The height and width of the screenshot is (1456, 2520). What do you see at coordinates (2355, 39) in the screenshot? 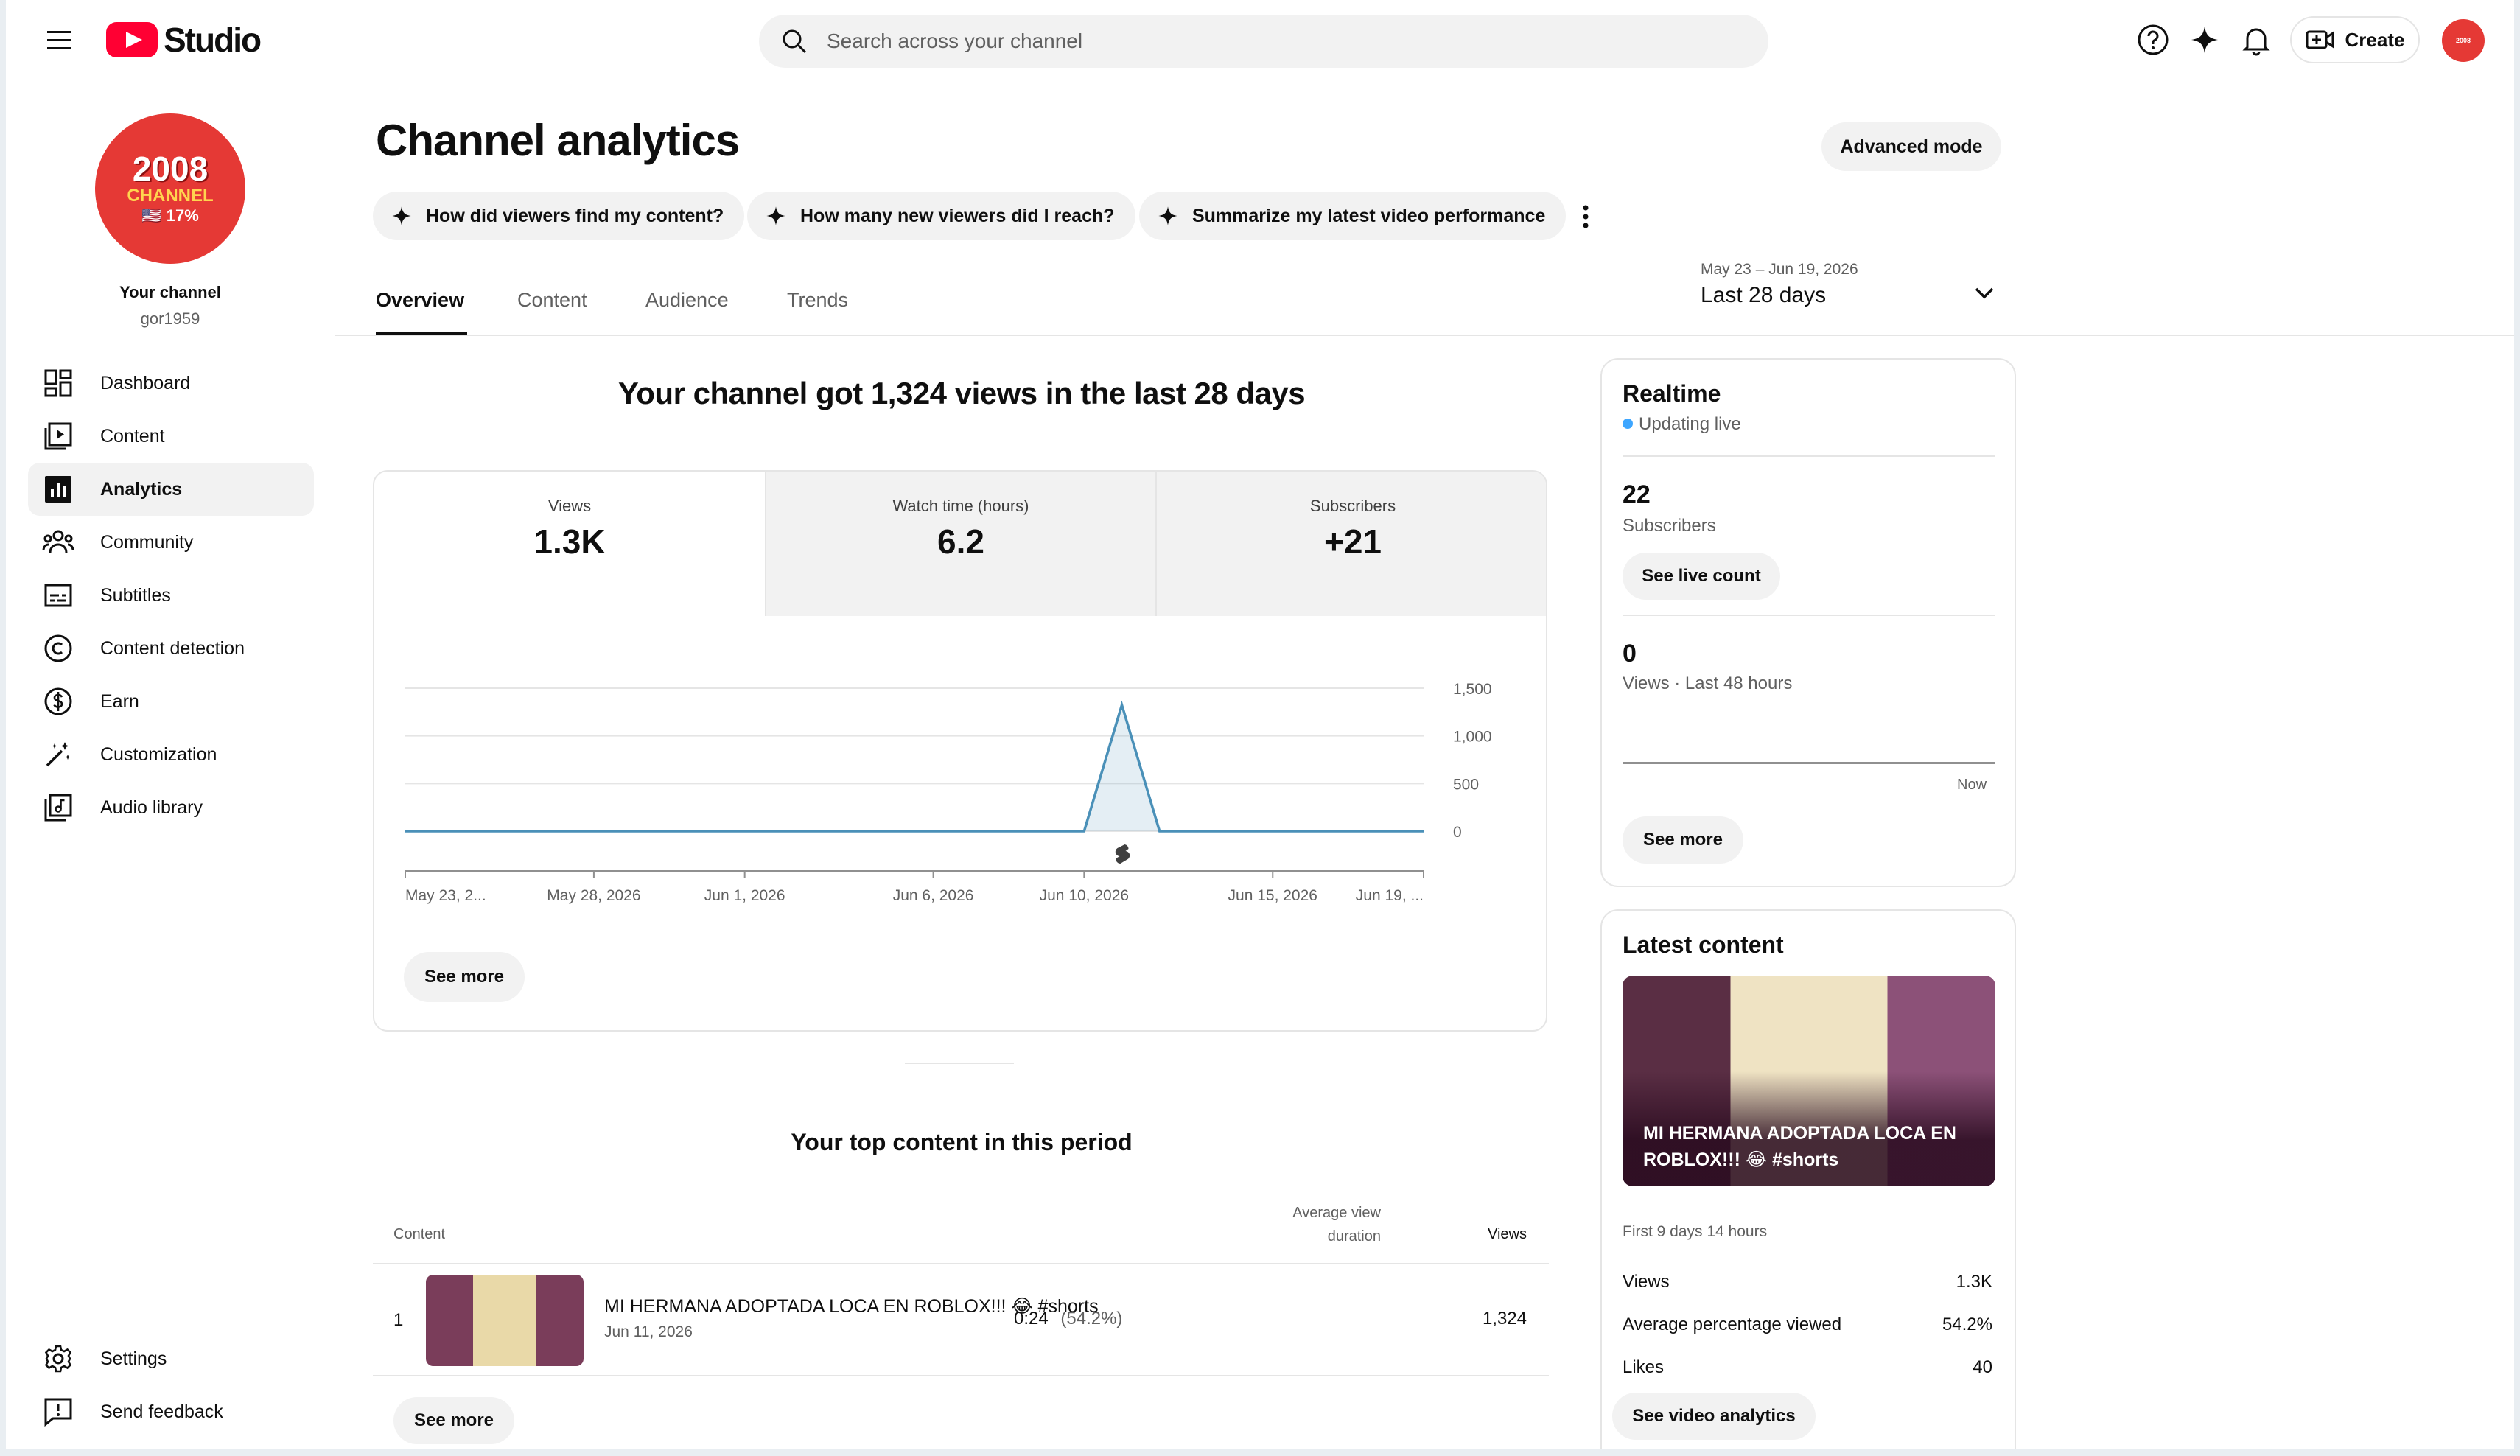
I see `create-button: Create` at bounding box center [2355, 39].